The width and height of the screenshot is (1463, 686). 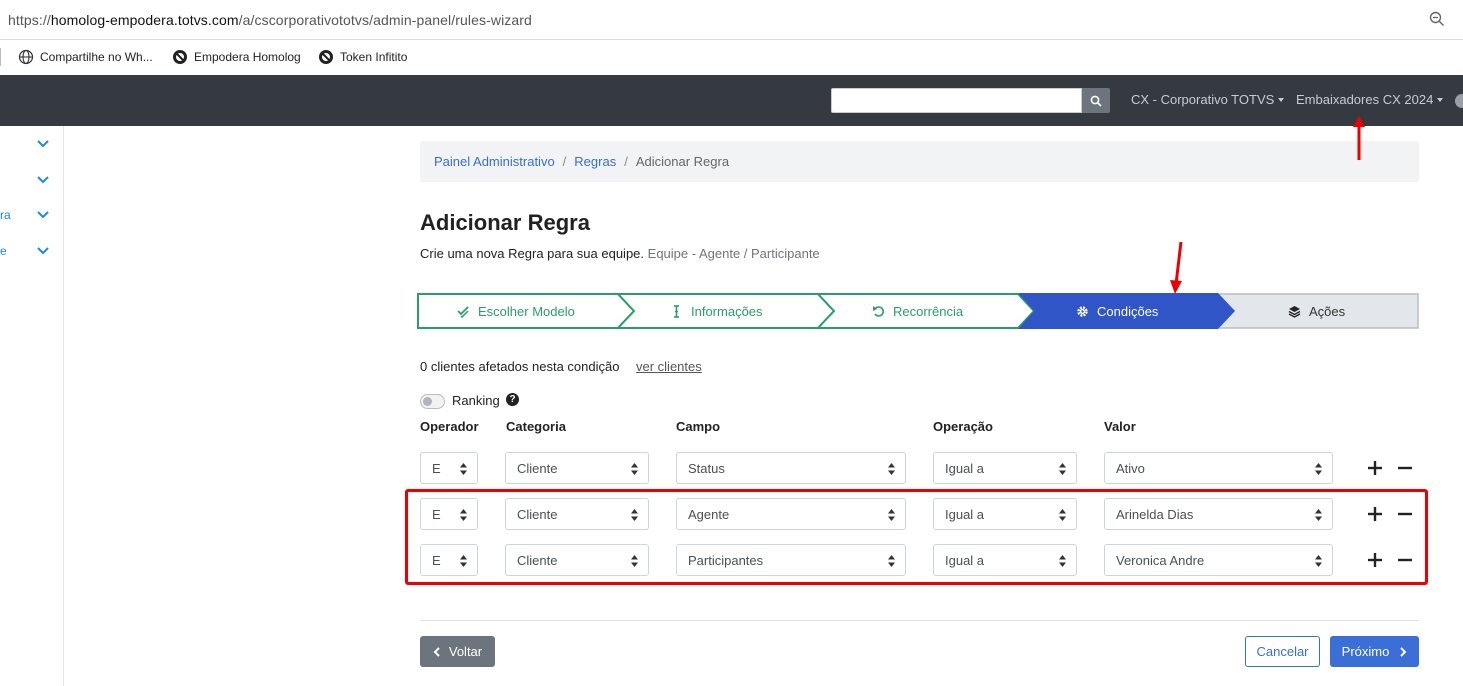 I want to click on breadcrumb-current: Adicionar Regra, so click(x=682, y=161).